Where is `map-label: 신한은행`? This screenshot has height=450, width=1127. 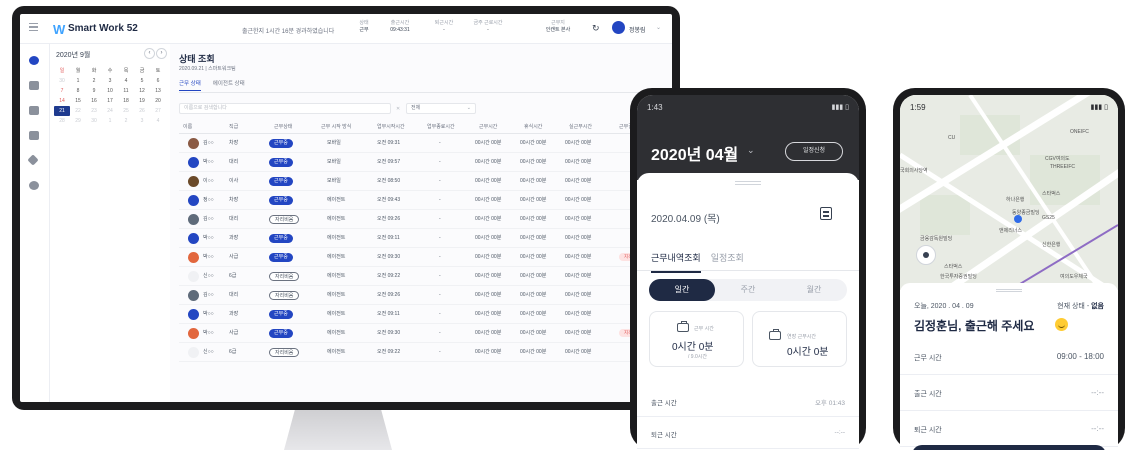
map-label: 신한은행 is located at coordinates (1051, 245).